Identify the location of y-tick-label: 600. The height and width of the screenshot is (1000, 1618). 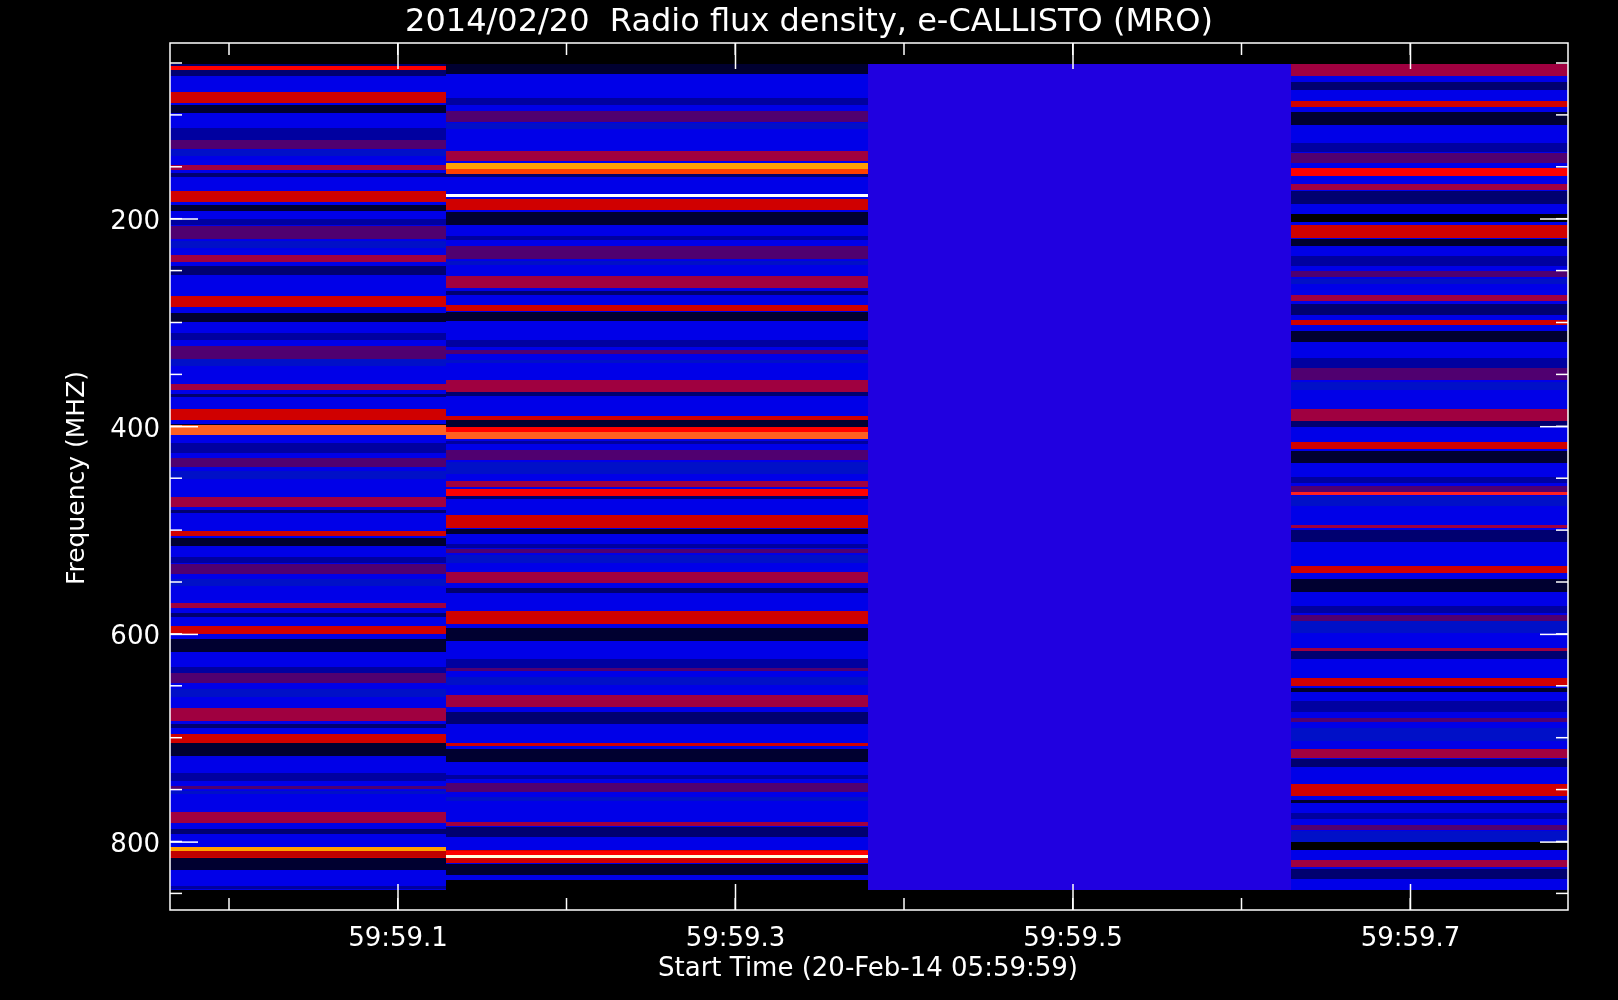
(135, 635).